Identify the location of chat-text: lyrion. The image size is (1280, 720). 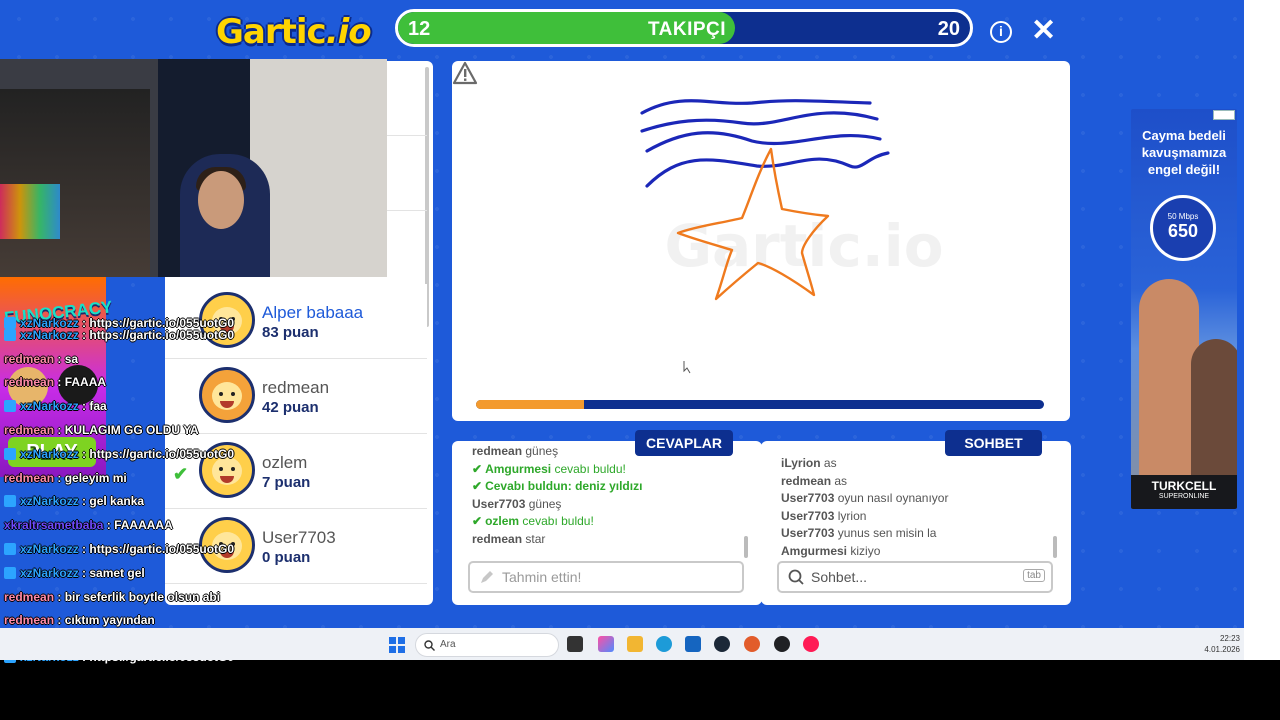
(852, 515).